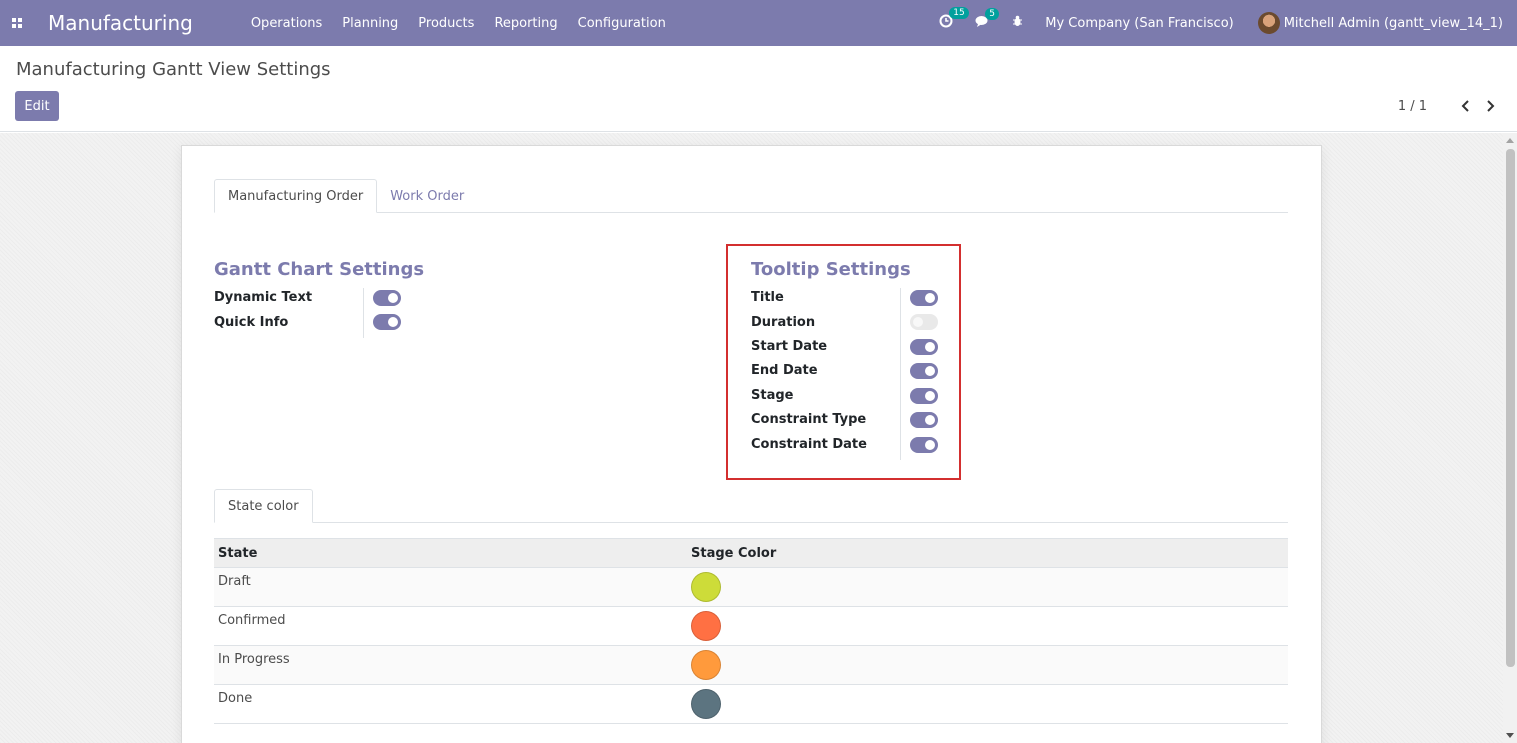  I want to click on state-cell: Draft, so click(234, 581).